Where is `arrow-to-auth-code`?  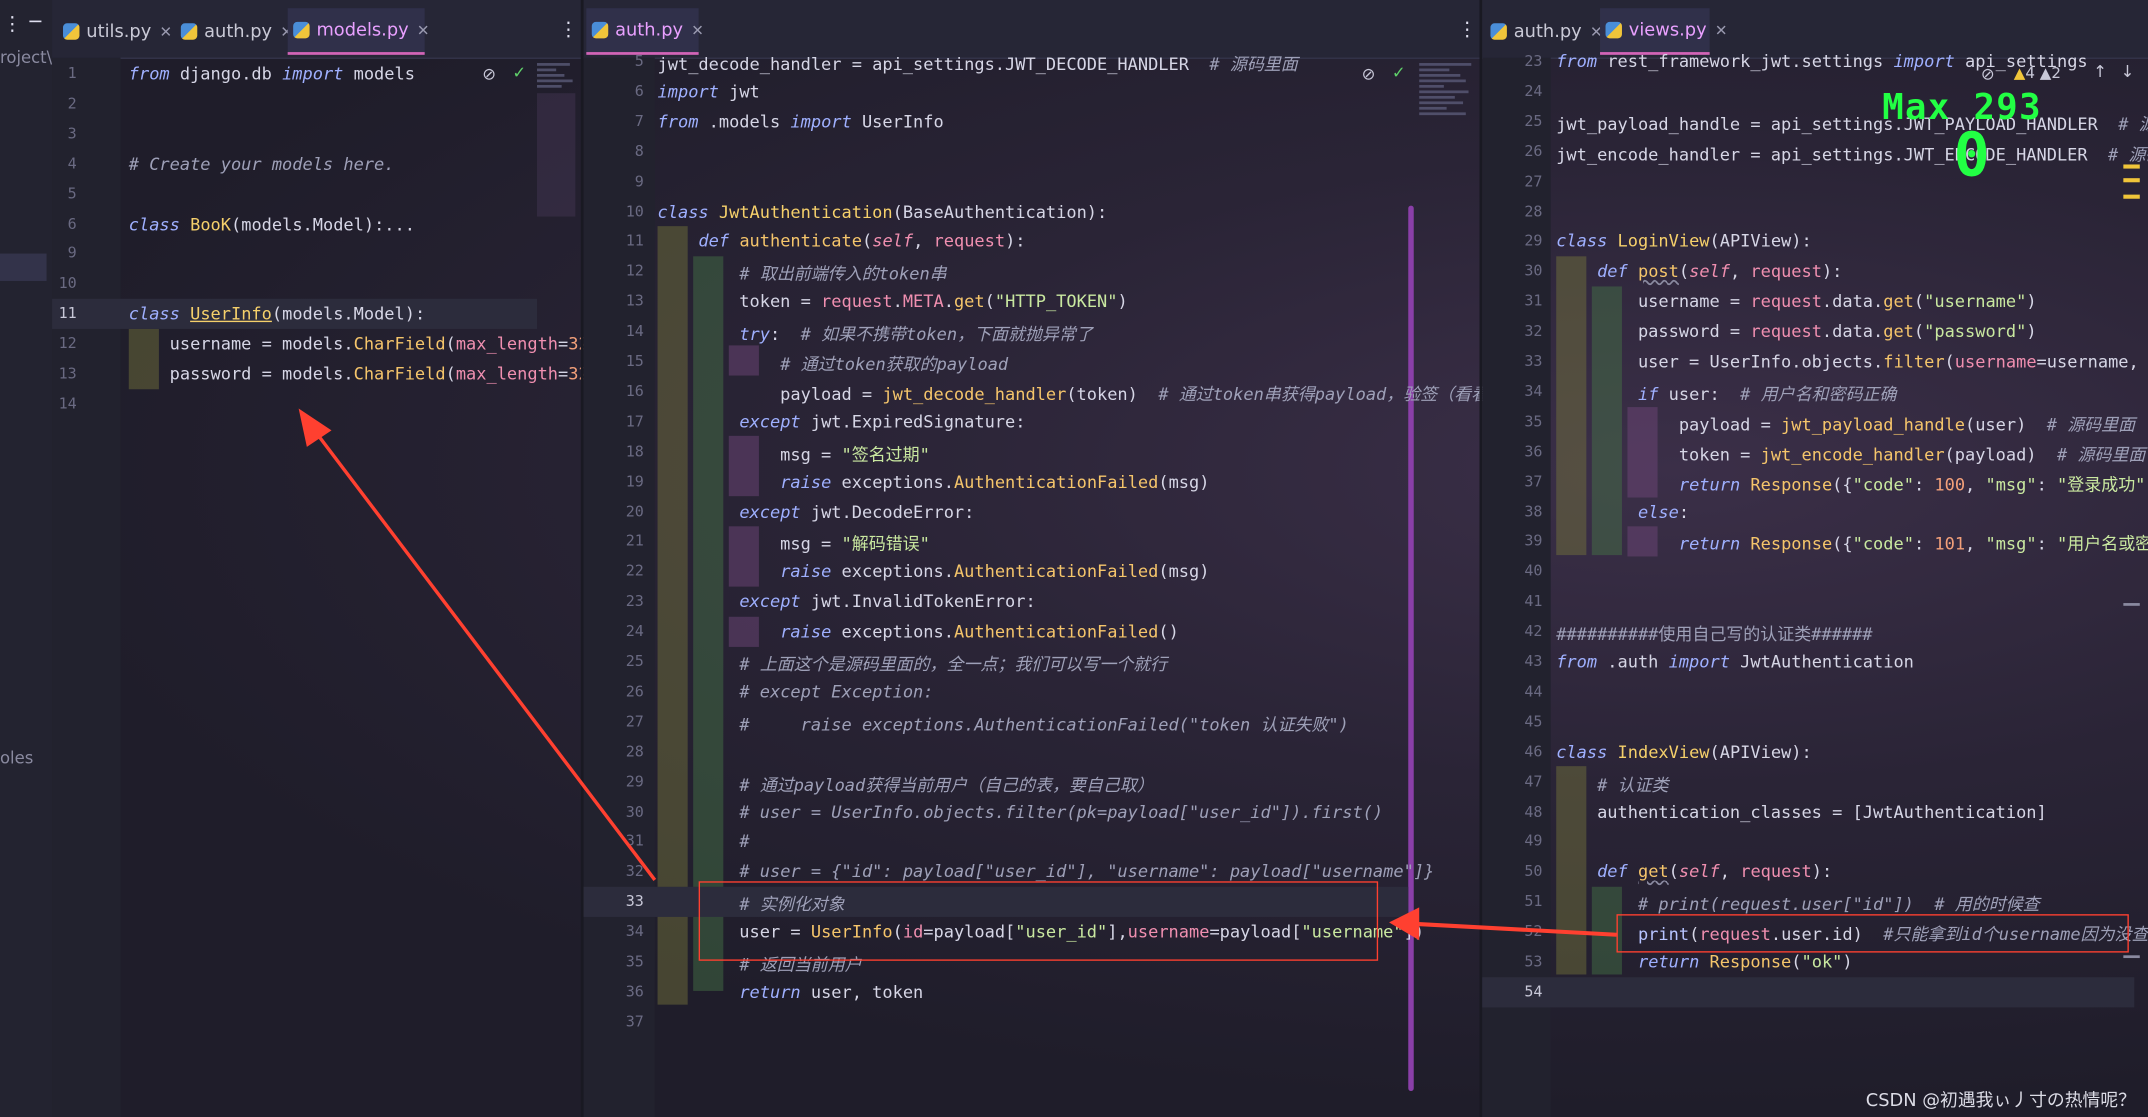 arrow-to-auth-code is located at coordinates (1515, 929).